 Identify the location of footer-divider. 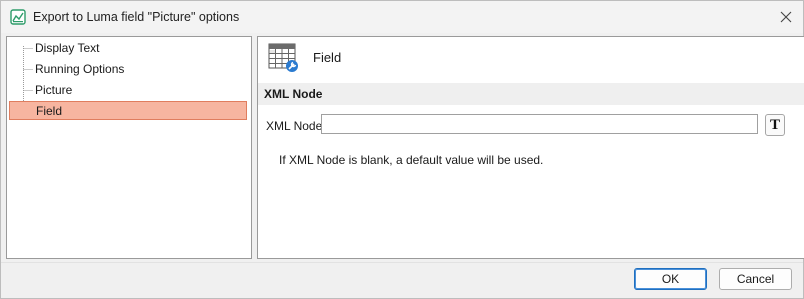
(402, 262).